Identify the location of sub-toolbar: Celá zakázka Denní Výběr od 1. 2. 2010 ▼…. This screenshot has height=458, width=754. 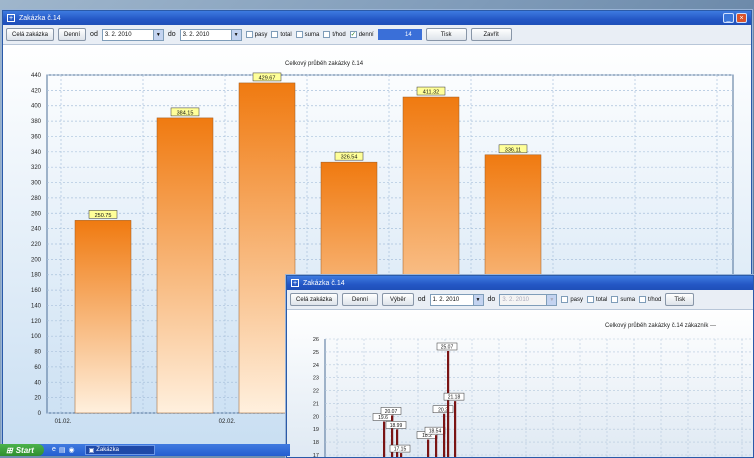
(520, 300).